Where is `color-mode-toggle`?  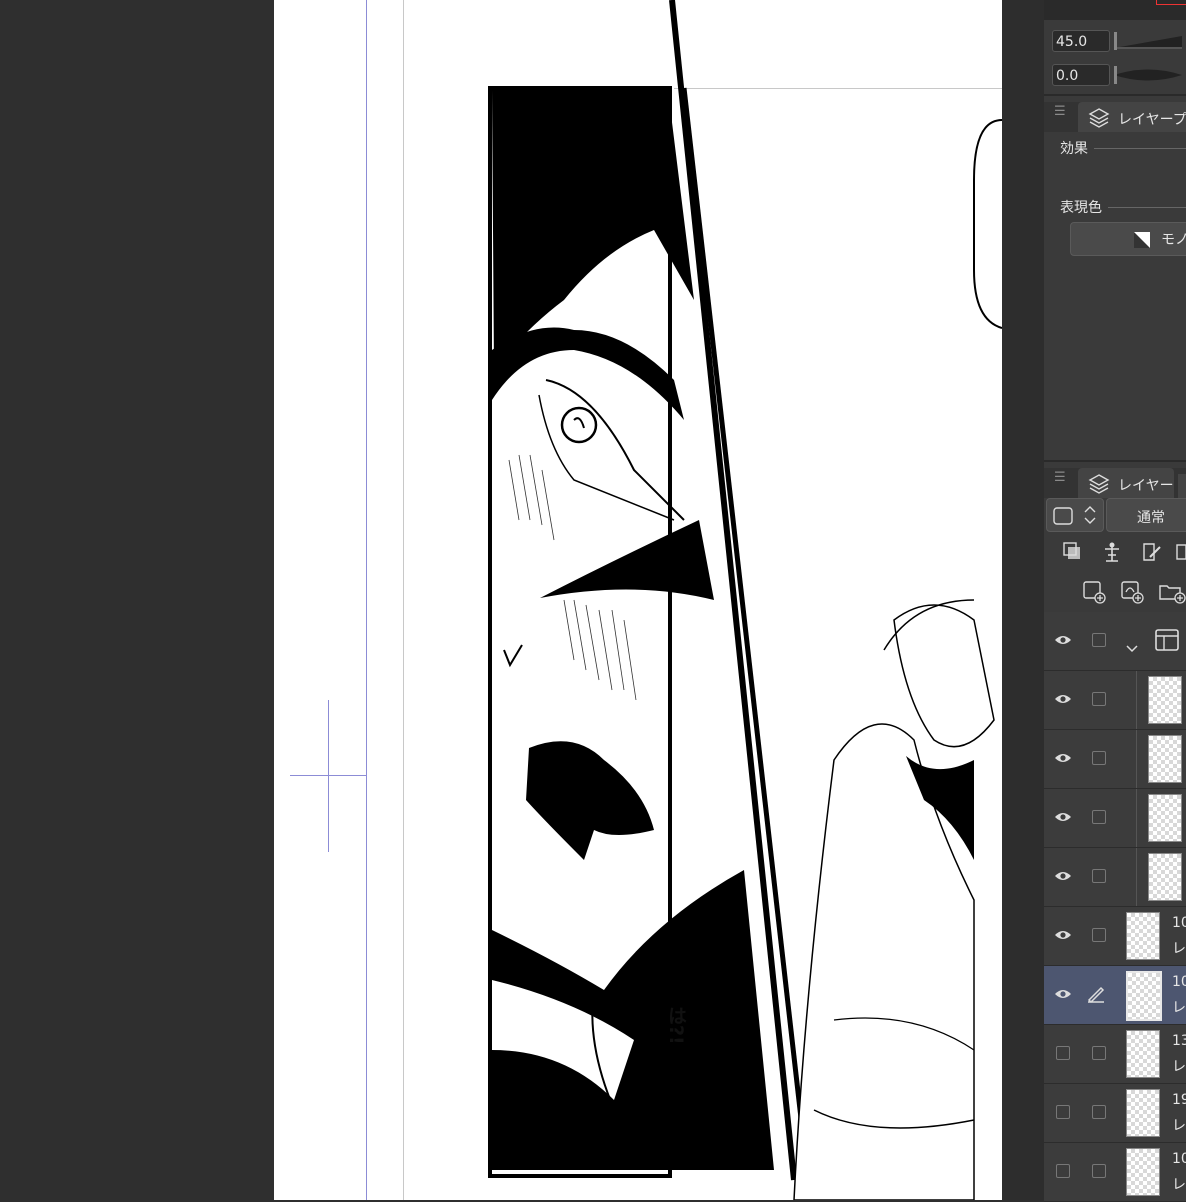
color-mode-toggle is located at coordinates (1075, 515).